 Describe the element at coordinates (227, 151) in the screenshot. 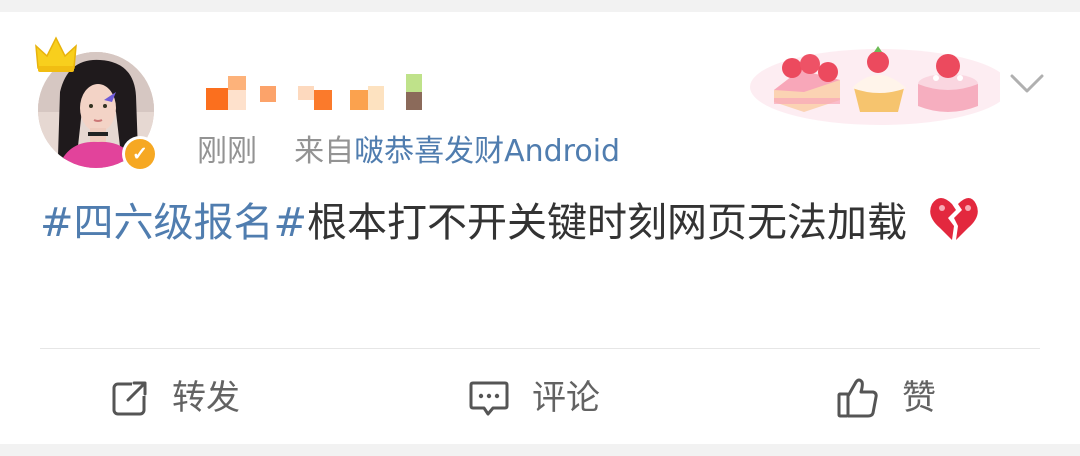

I see `post-time: 刚刚` at that location.